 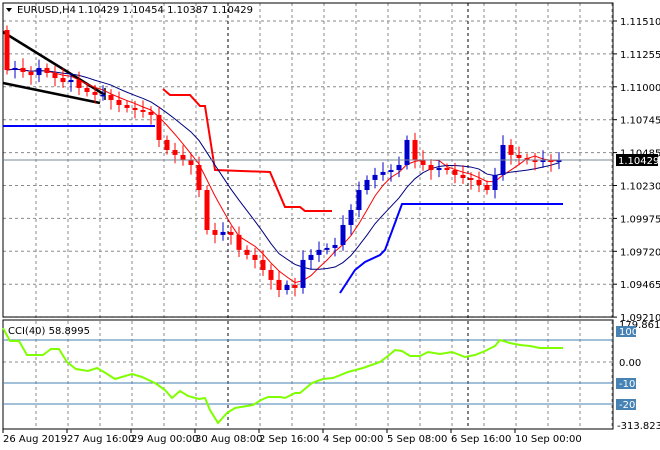 I want to click on cci-tick-label: -100, so click(x=630, y=384).